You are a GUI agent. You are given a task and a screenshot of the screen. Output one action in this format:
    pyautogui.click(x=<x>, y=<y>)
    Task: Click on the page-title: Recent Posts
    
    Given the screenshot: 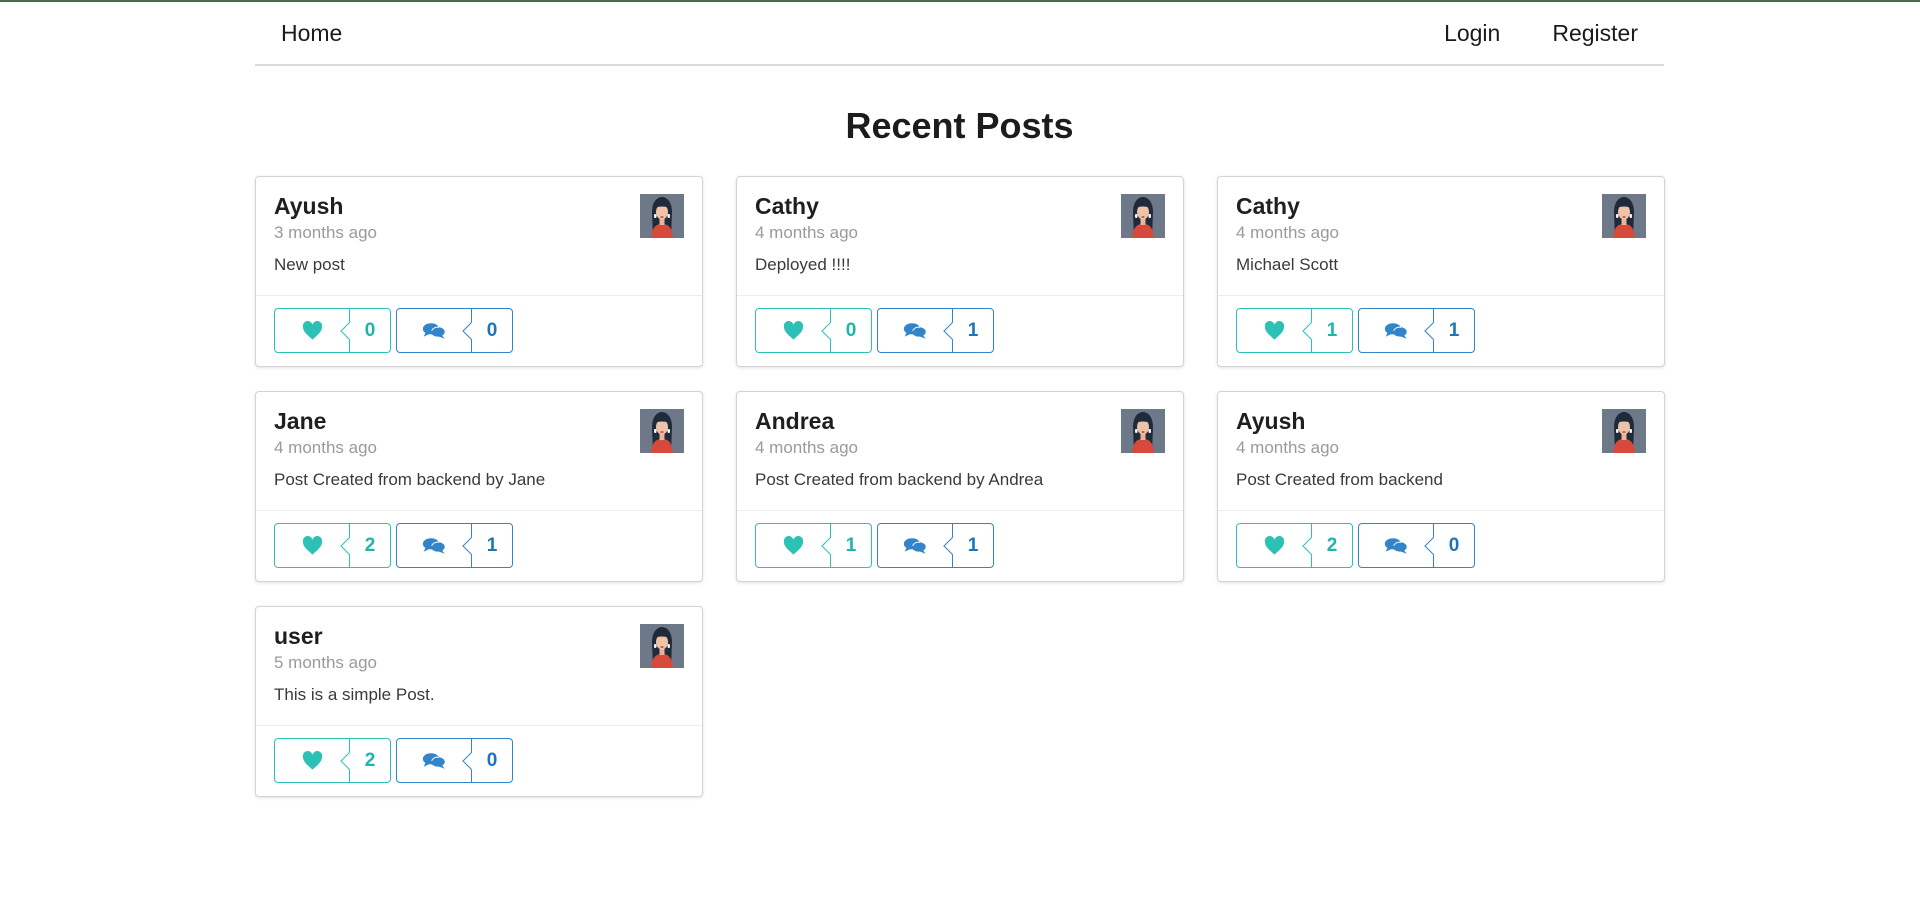 What is the action you would take?
    pyautogui.click(x=959, y=125)
    